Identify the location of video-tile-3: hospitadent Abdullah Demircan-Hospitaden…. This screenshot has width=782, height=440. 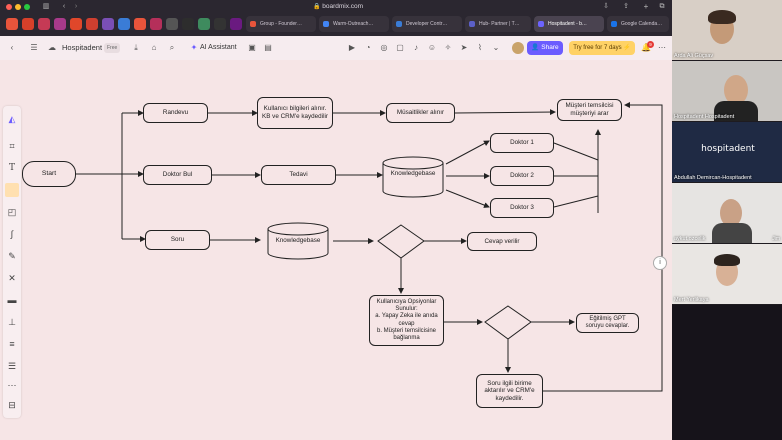
(727, 152).